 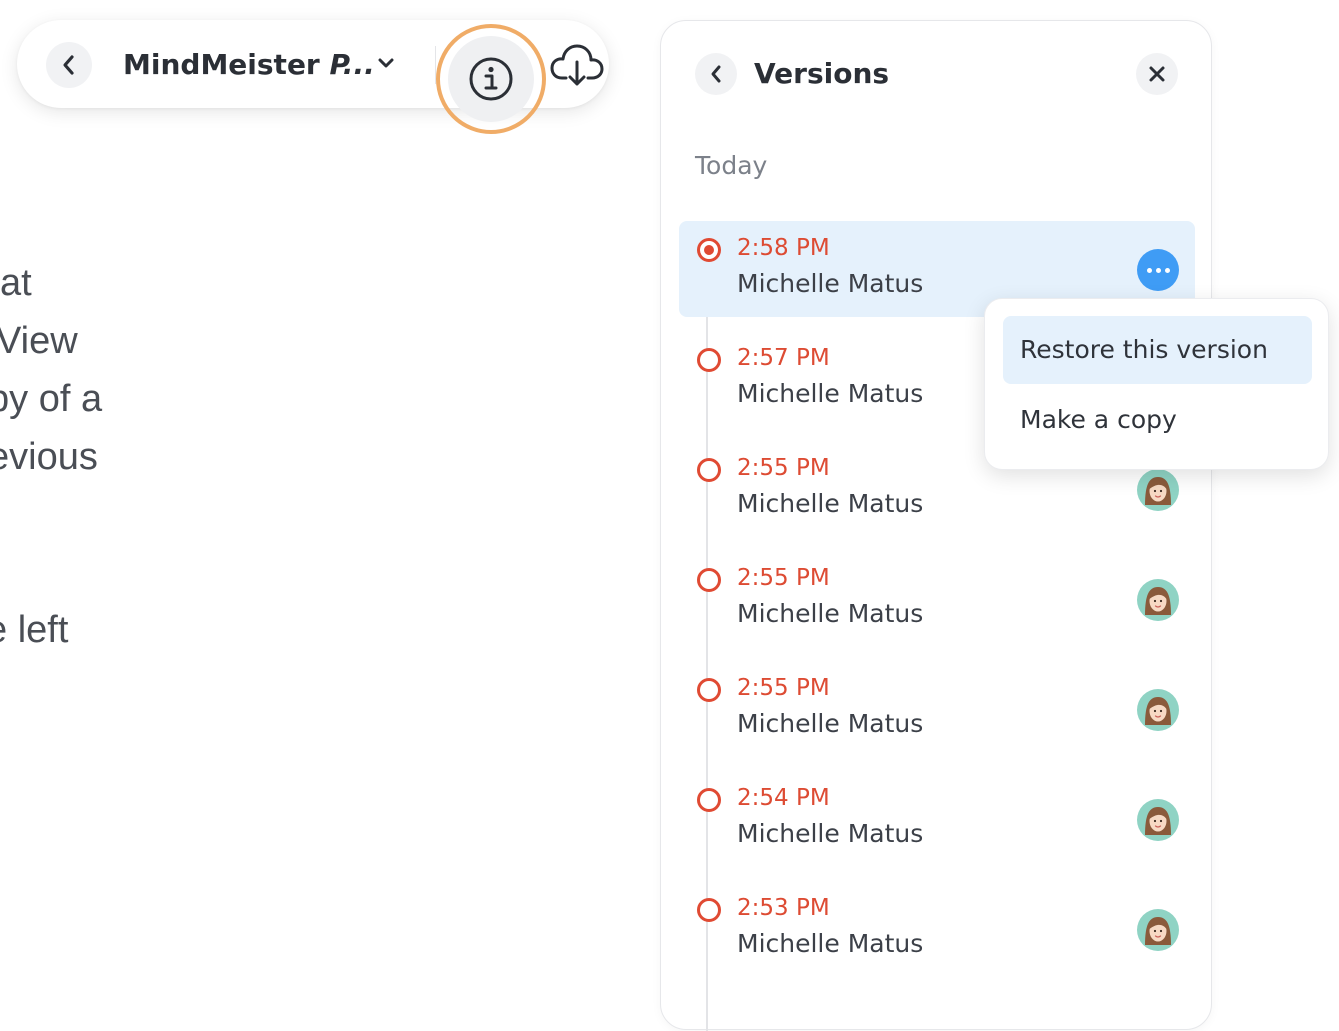 I want to click on info-button, so click(x=491, y=79).